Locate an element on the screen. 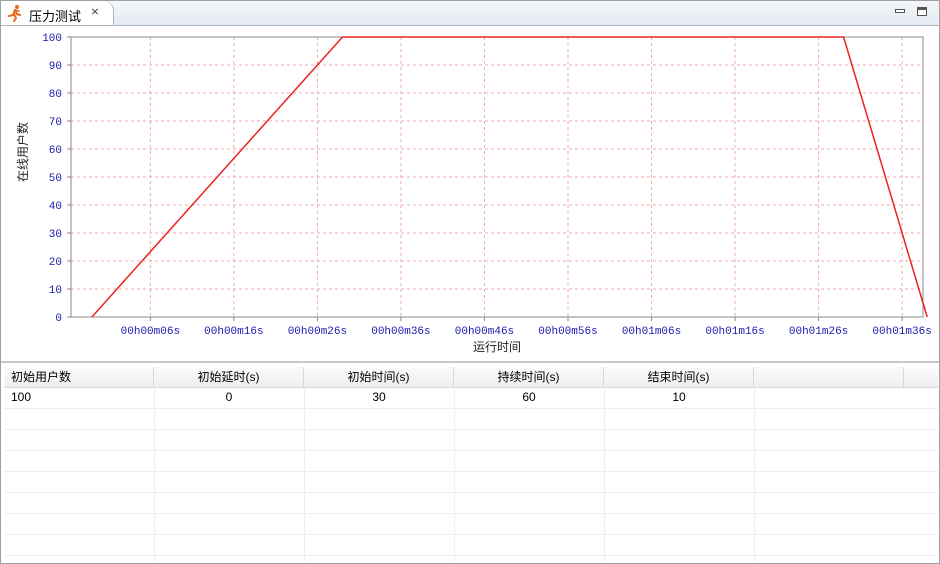 This screenshot has height=564, width=940. table-header: 初始用户数 初始延时(s) 初始时间(s) 持续时间(s) 结束时间(s) is located at coordinates (471, 377).